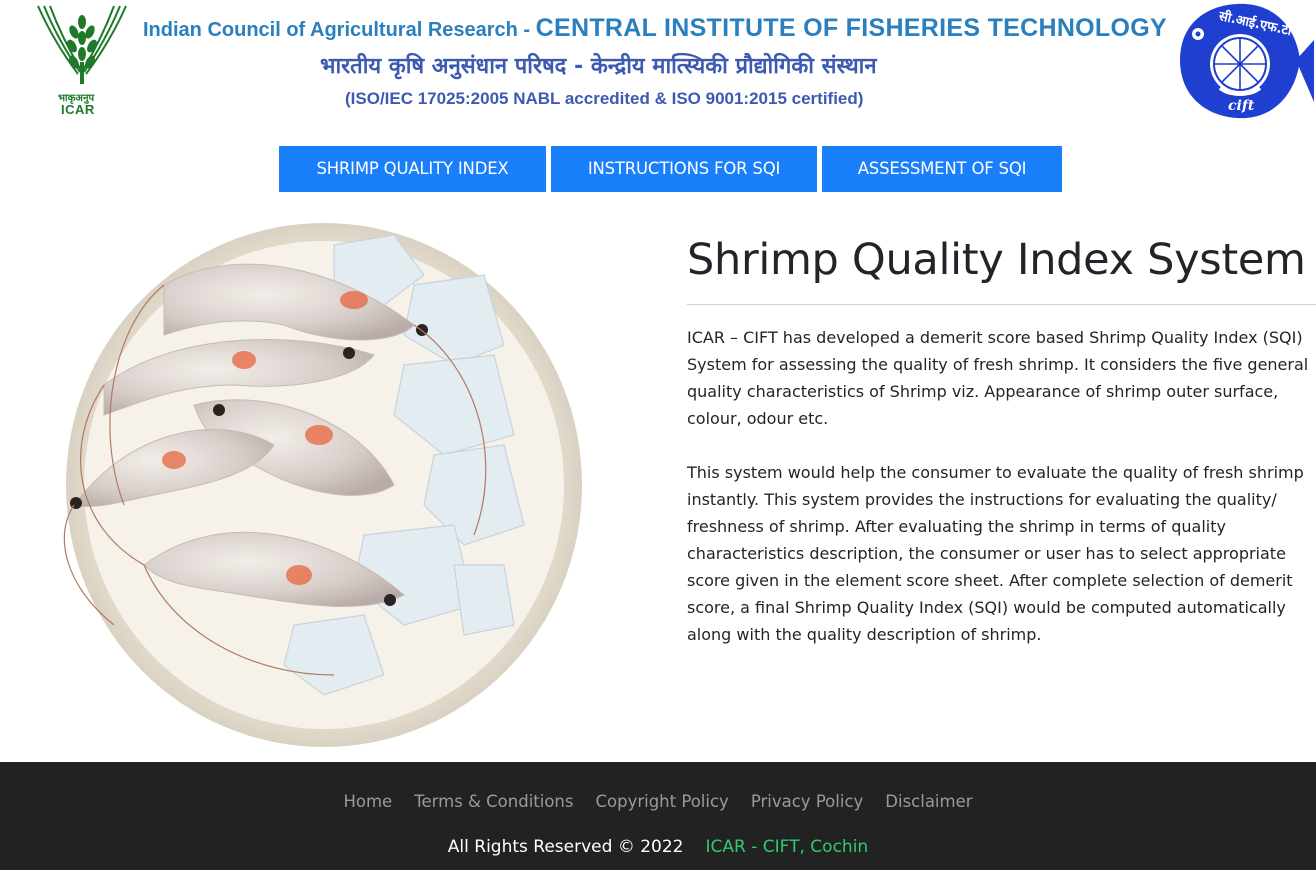 This screenshot has height=870, width=1316. Describe the element at coordinates (661, 801) in the screenshot. I see `footer-link-copyright-policy: Copyright Policy` at that location.